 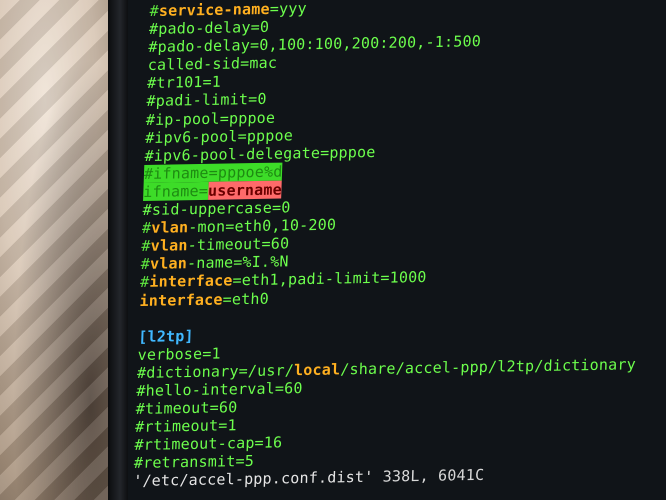 I want to click on line-segment: #rtimeout=1, so click(x=186, y=426).